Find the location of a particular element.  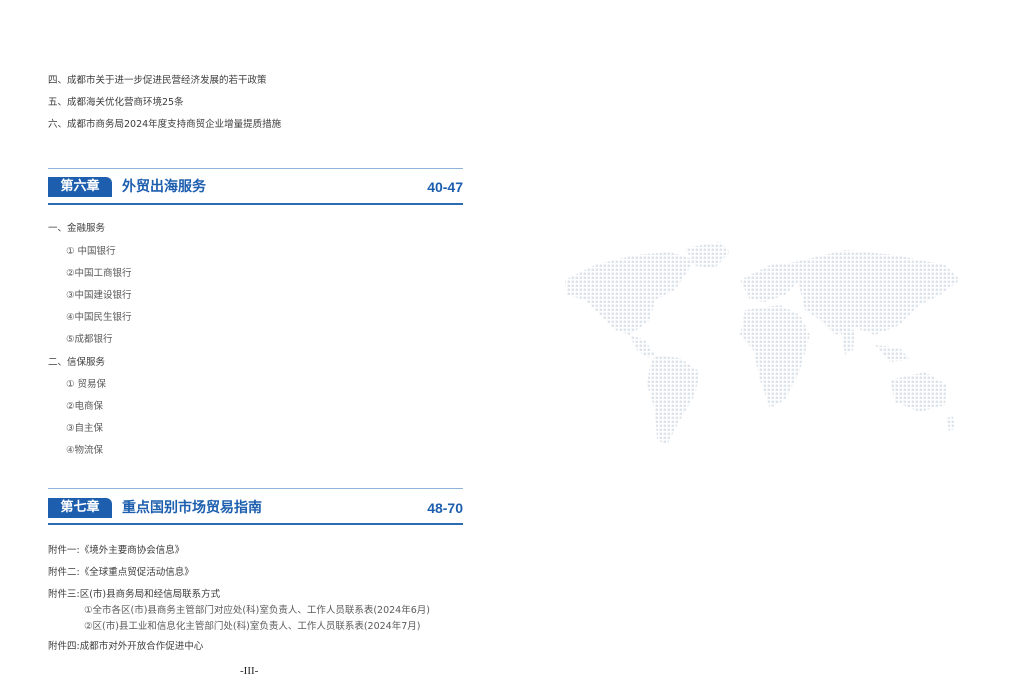

finance-item: ④中国民生银行 is located at coordinates (99, 317).